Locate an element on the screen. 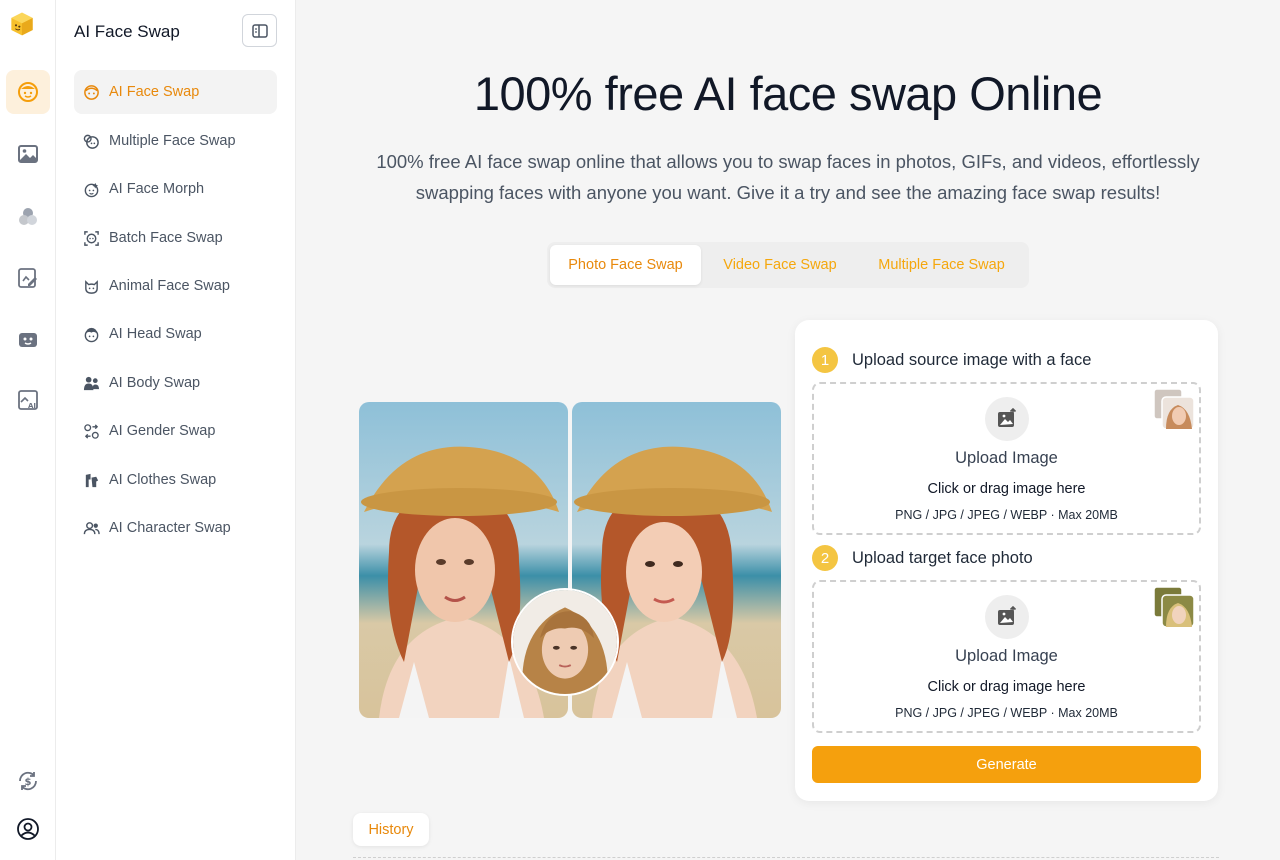 This screenshot has width=1280, height=860. sidebar-title: AI Face Swap is located at coordinates (127, 31).